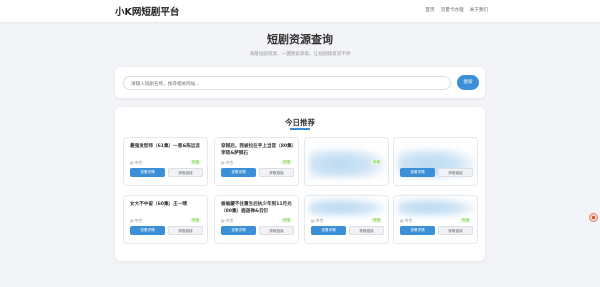 This screenshot has height=287, width=600. What do you see at coordinates (346, 161) in the screenshot?
I see `drama-card-blurred: 可用` at bounding box center [346, 161].